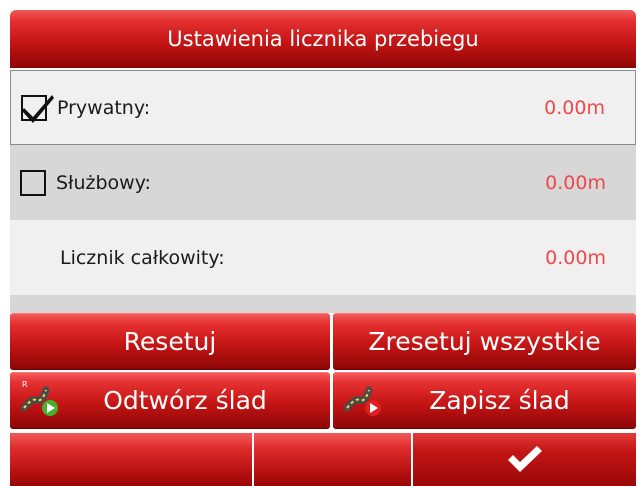 The width and height of the screenshot is (643, 486). What do you see at coordinates (575, 257) in the screenshot?
I see `total-value: 0.00m` at bounding box center [575, 257].